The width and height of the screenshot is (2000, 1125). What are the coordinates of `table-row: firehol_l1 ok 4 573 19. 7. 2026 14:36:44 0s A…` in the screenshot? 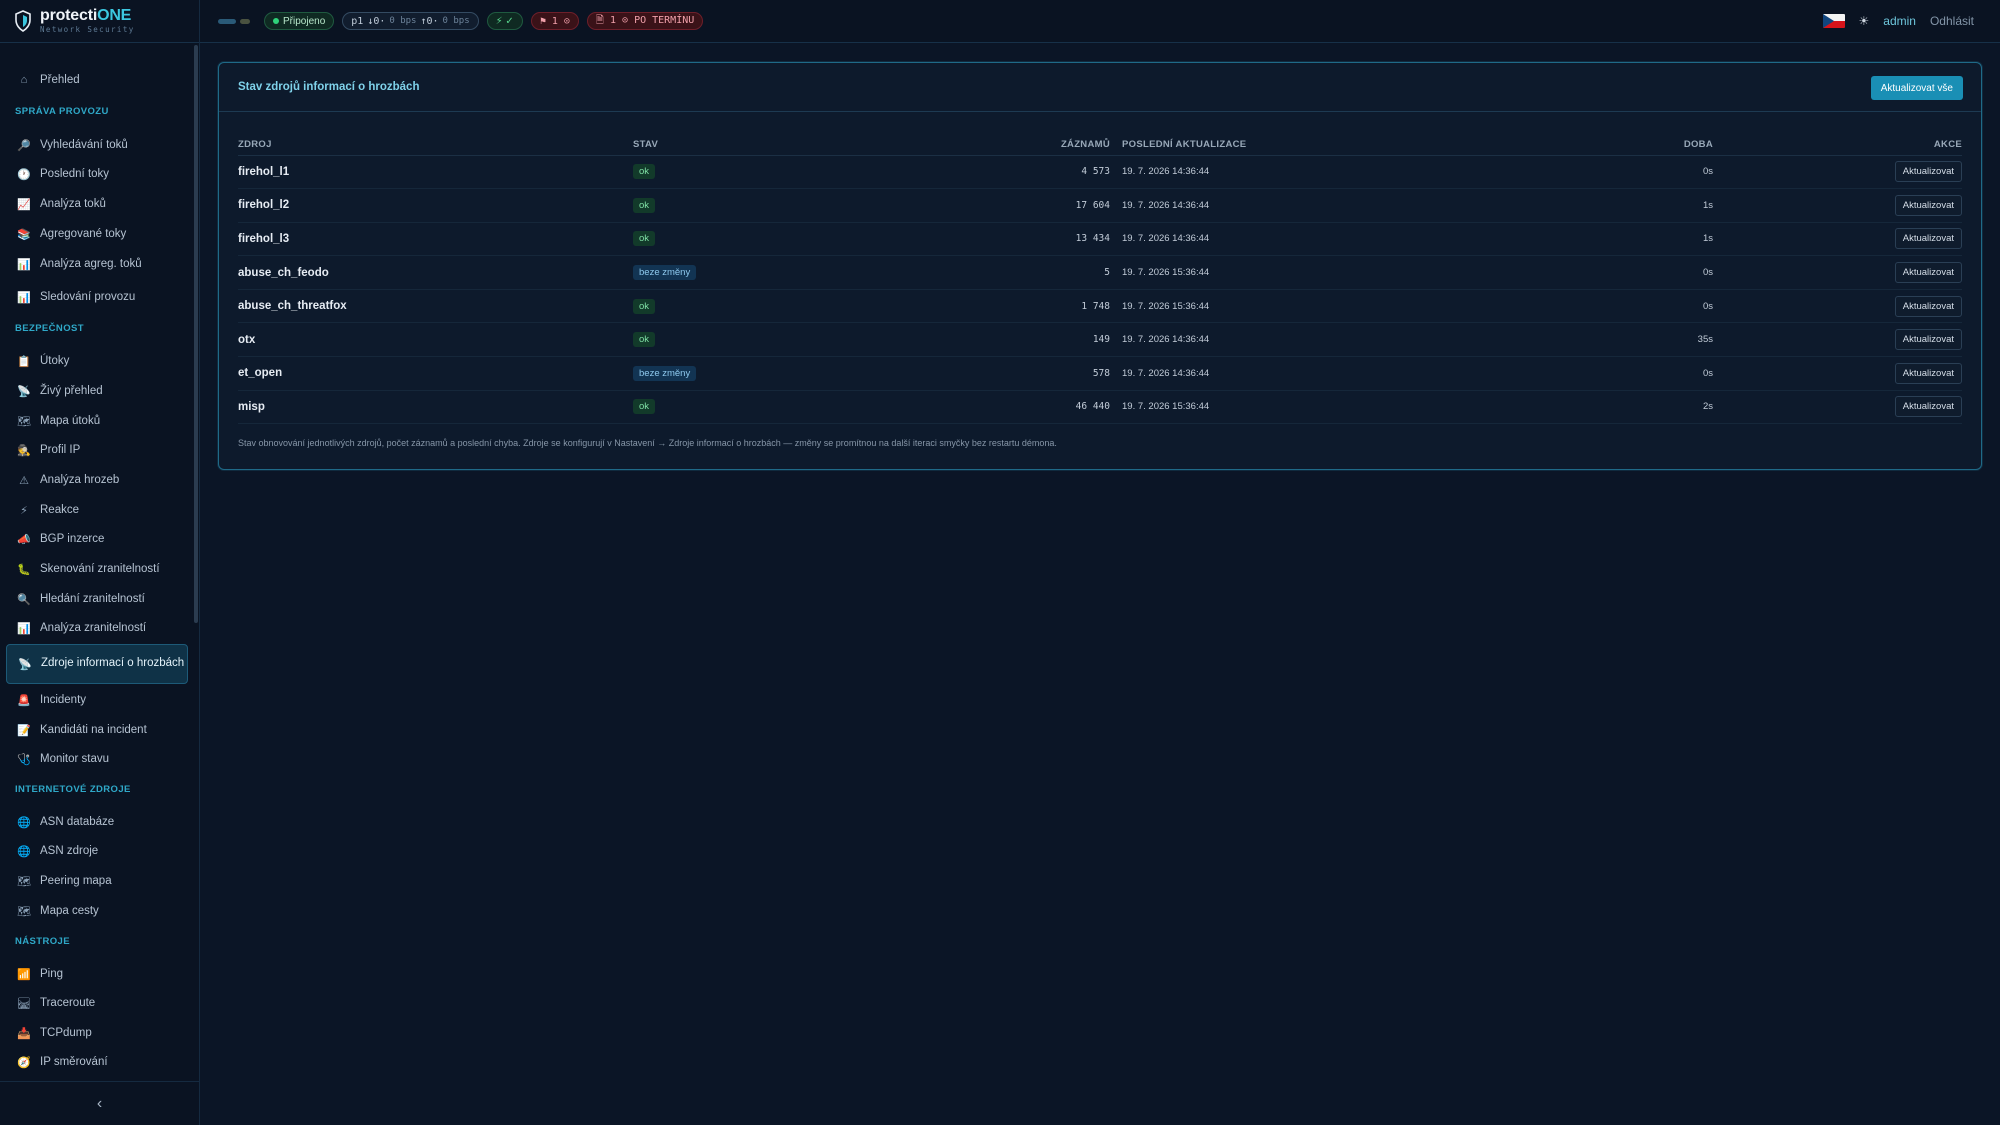 It's located at (1100, 172).